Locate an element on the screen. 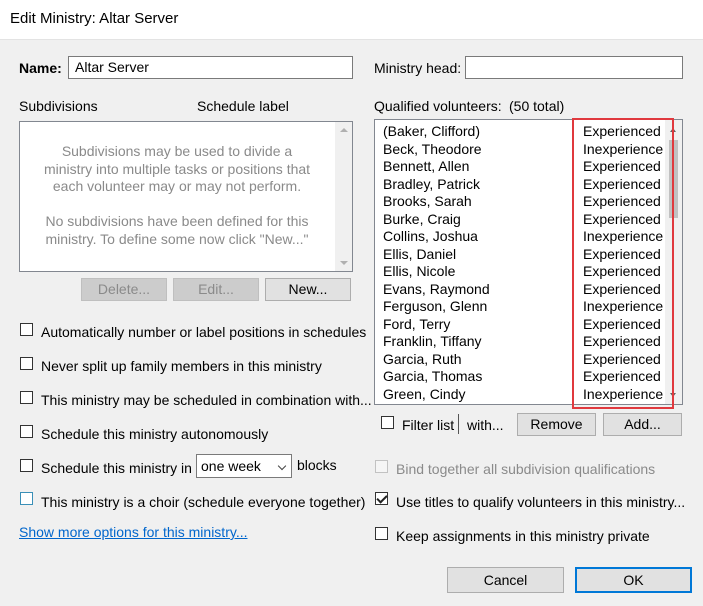 Image resolution: width=703 pixels, height=606 pixels. volunteer-row: Collins, Joshua Inexperience is located at coordinates (520, 237).